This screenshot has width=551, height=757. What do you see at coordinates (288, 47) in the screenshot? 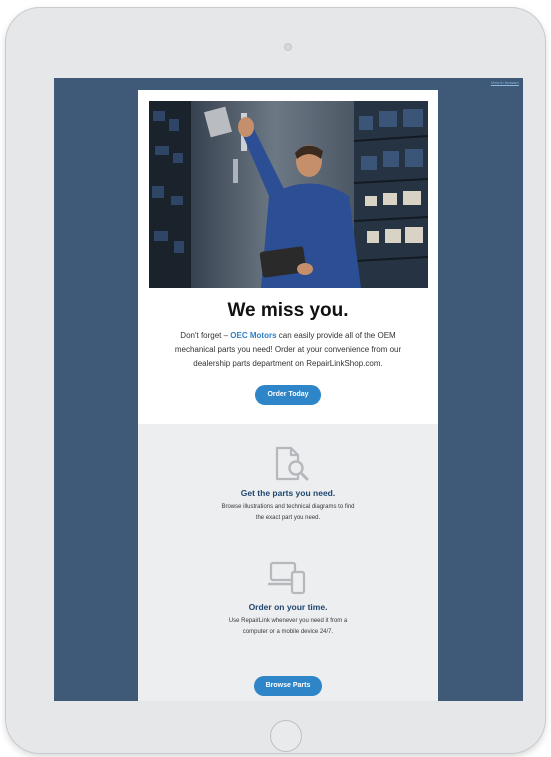
I see `camera-icon` at bounding box center [288, 47].